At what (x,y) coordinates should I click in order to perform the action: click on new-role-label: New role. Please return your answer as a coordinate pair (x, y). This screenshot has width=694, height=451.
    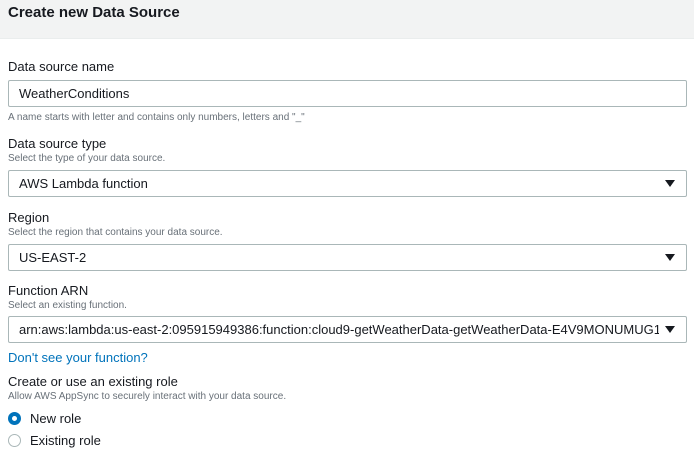
    Looking at the image, I should click on (56, 418).